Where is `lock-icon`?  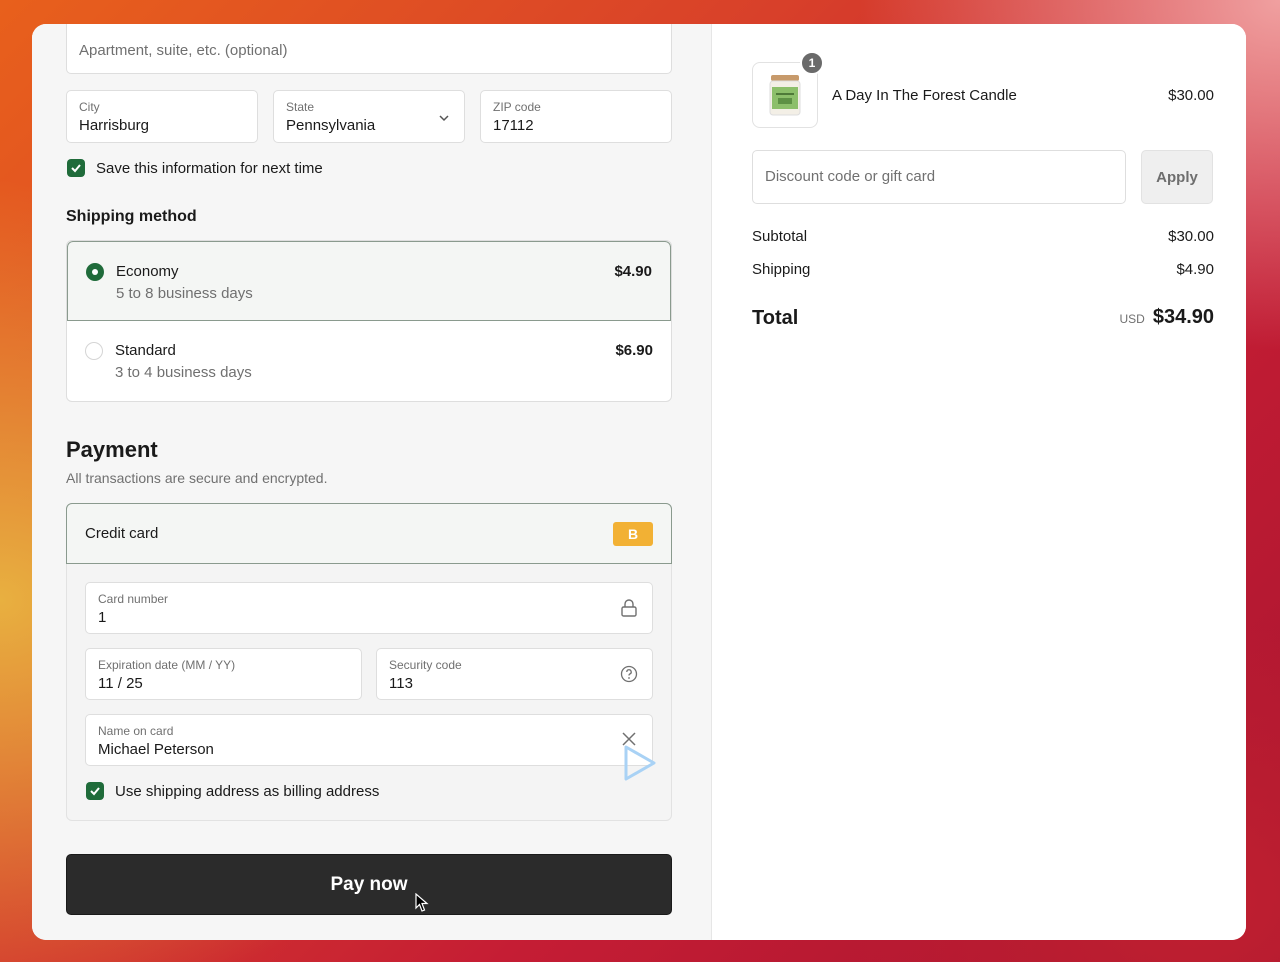 lock-icon is located at coordinates (629, 610).